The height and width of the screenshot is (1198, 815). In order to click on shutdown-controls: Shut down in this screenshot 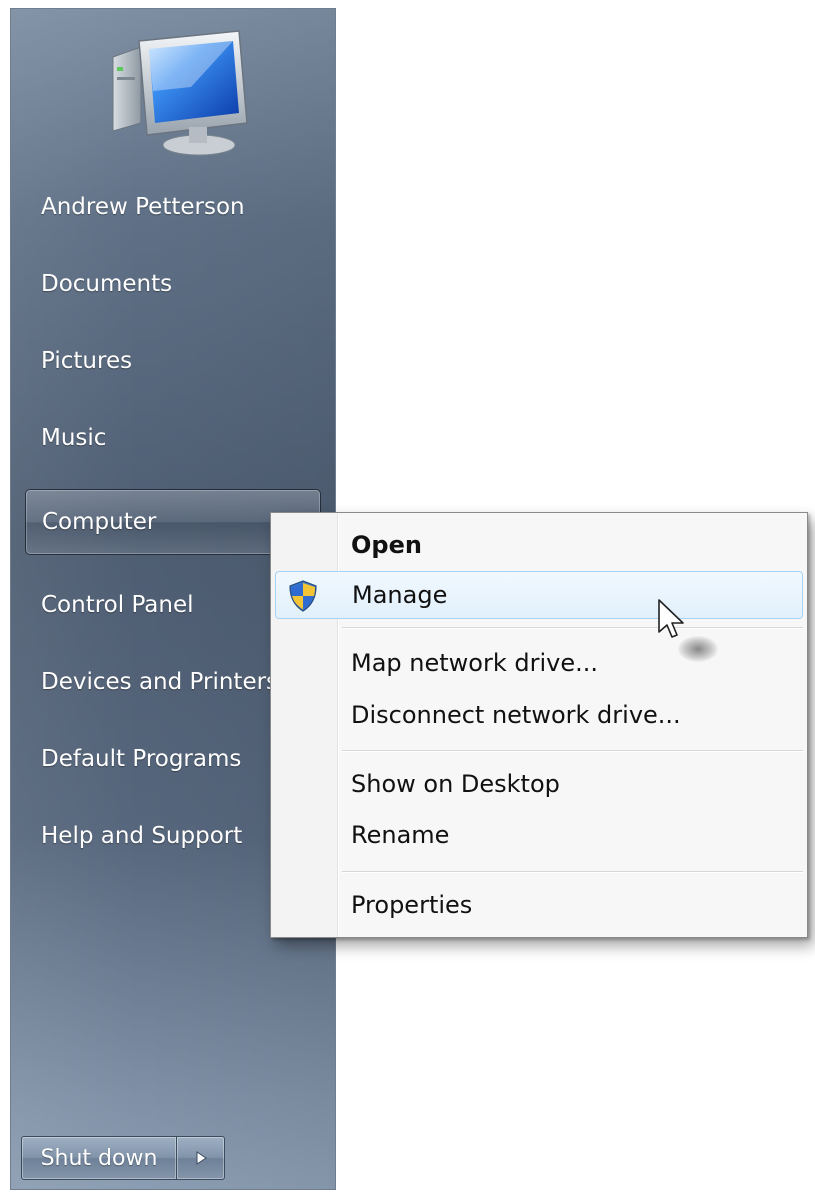, I will do `click(123, 1159)`.